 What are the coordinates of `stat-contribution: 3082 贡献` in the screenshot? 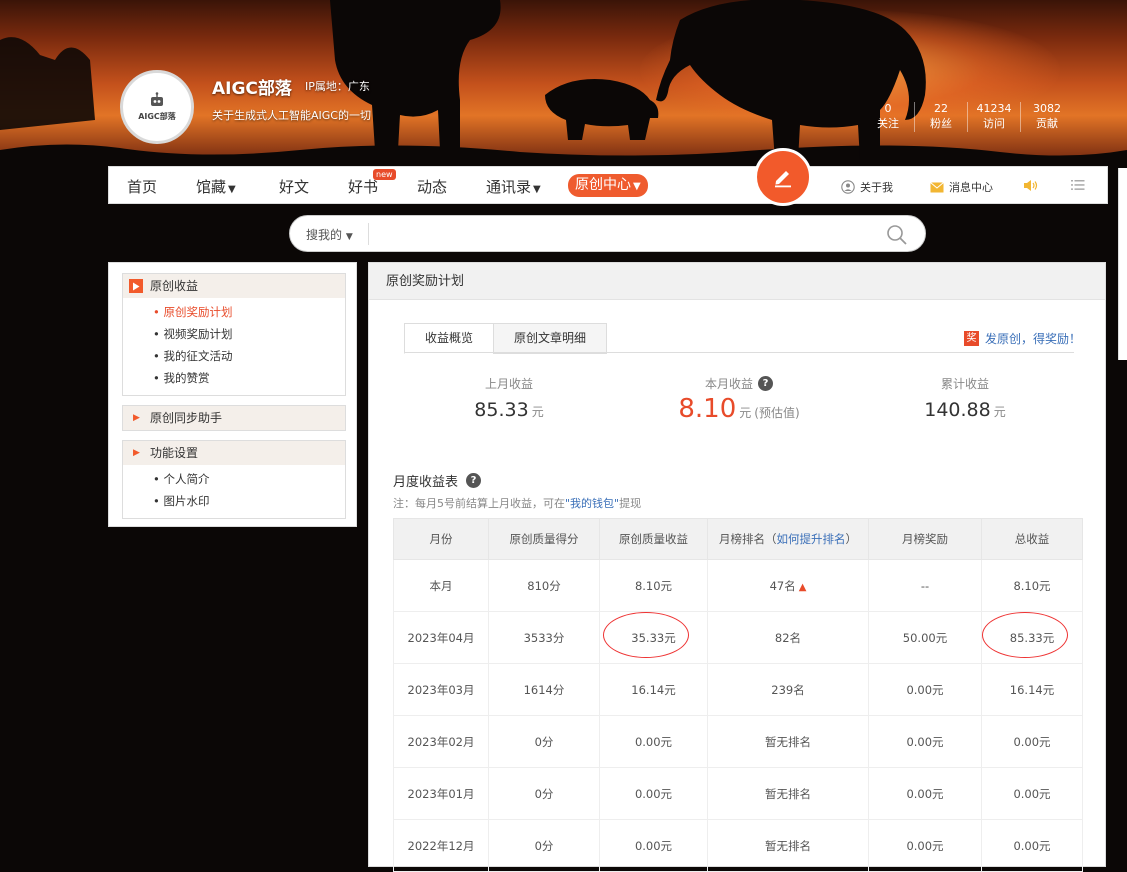 It's located at (1047, 117).